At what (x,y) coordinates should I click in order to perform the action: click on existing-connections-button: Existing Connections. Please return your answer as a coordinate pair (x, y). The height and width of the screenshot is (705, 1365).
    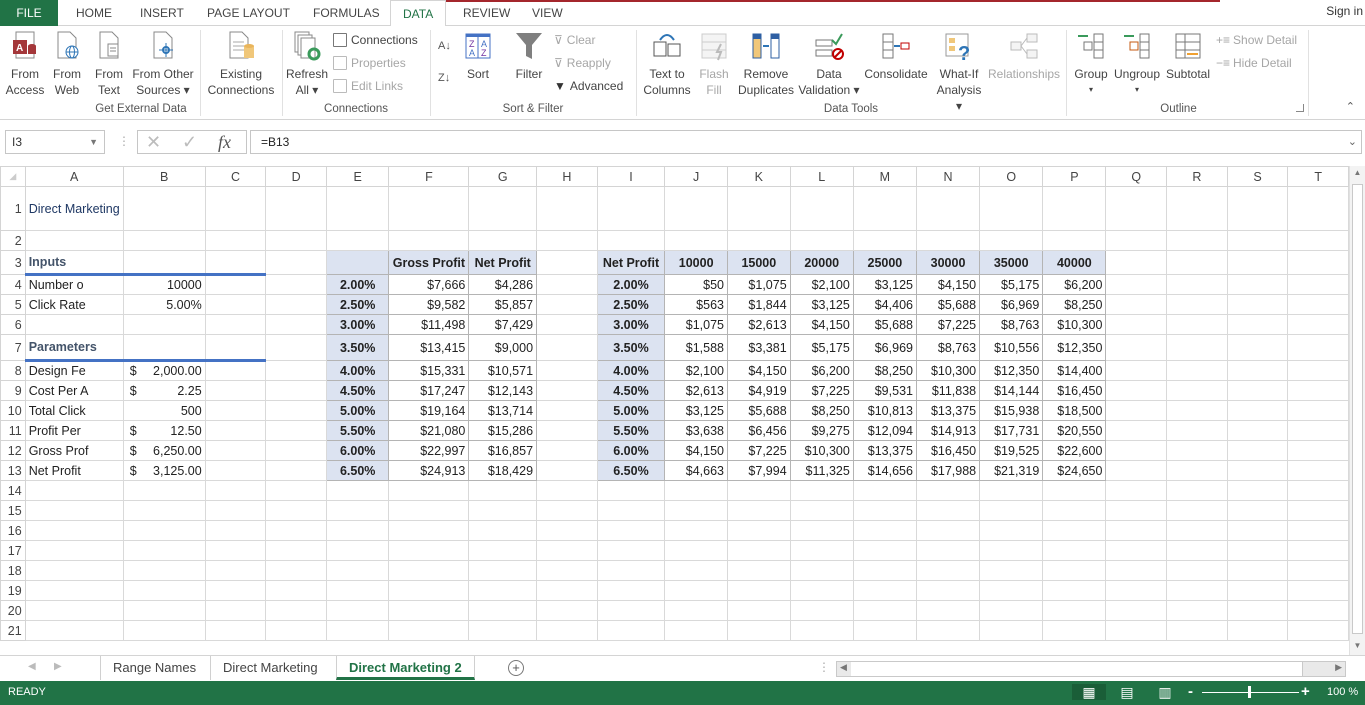
    Looking at the image, I should click on (241, 62).